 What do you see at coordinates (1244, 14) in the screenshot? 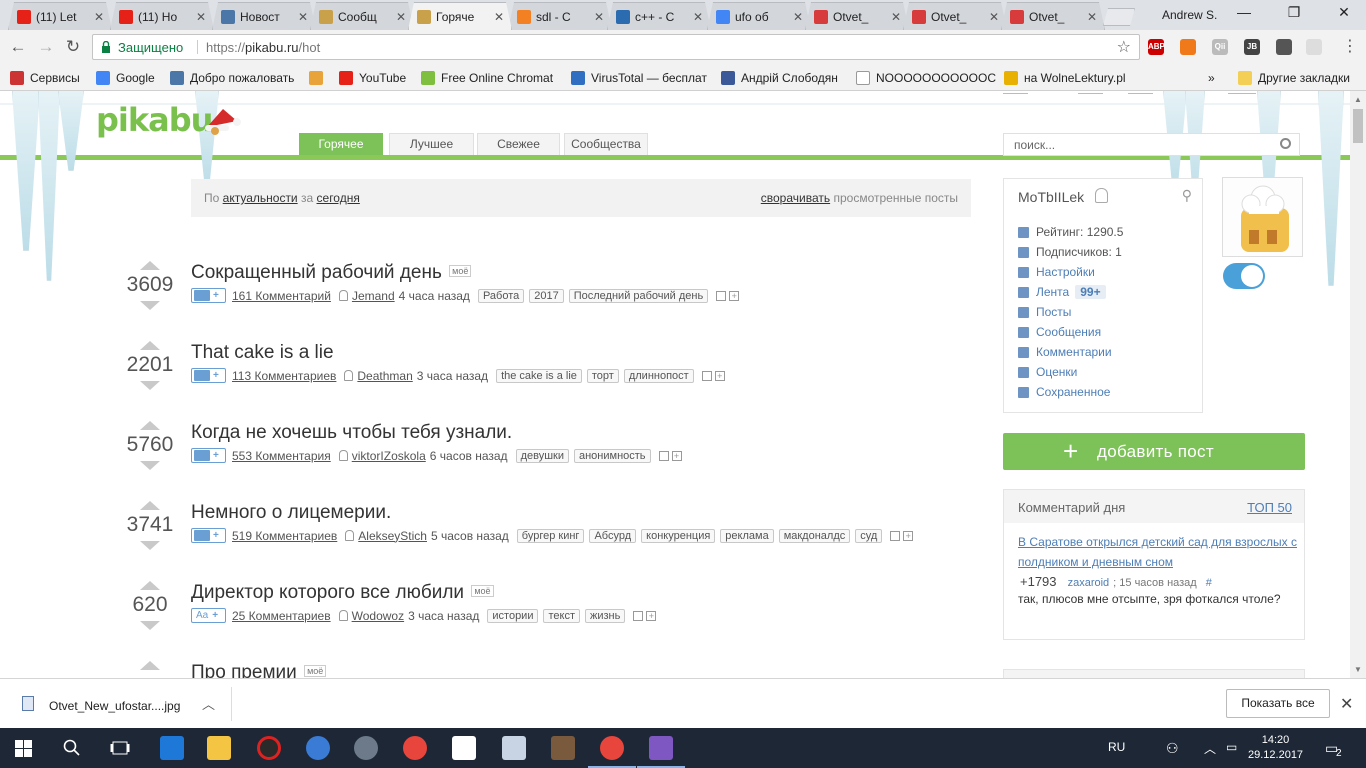
I see `minimize-icon: —` at bounding box center [1244, 14].